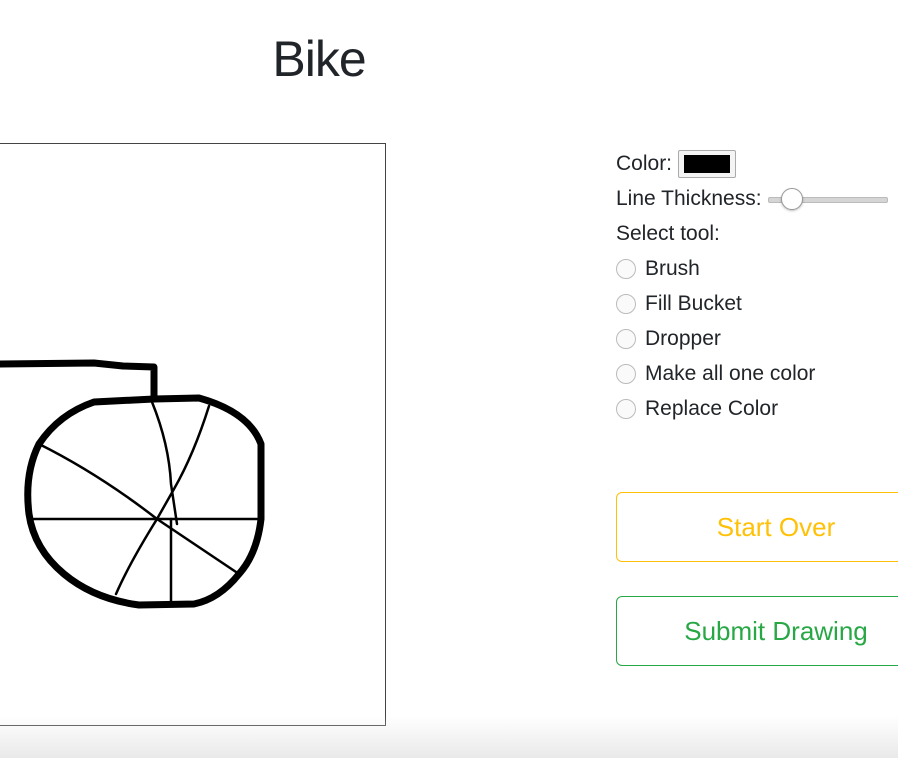 Image resolution: width=898 pixels, height=758 pixels. What do you see at coordinates (626, 268) in the screenshot?
I see `brush-radio` at bounding box center [626, 268].